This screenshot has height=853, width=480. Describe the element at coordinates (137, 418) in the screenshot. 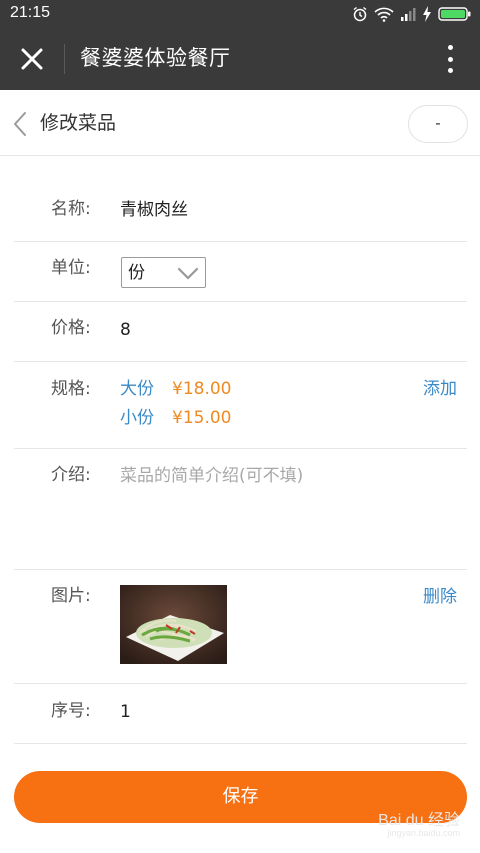

I see `spec-name: 小份` at that location.